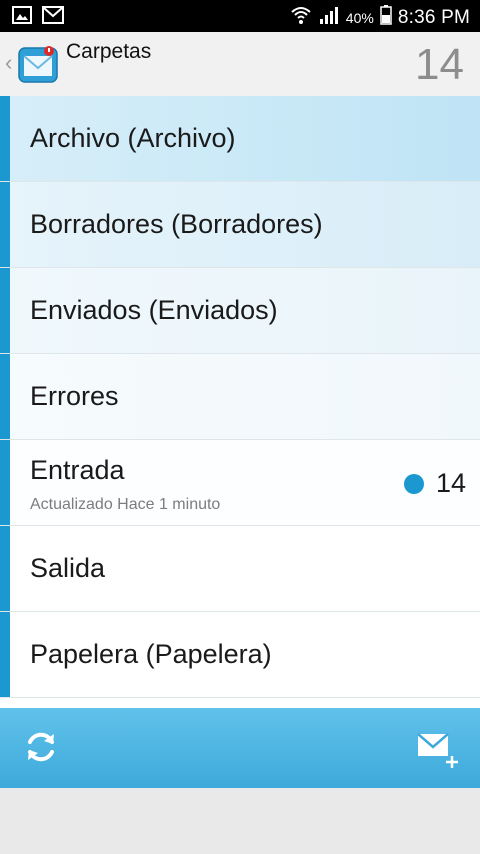  What do you see at coordinates (240, 16) in the screenshot?
I see `status-bar: 40% 8:36 PM` at bounding box center [240, 16].